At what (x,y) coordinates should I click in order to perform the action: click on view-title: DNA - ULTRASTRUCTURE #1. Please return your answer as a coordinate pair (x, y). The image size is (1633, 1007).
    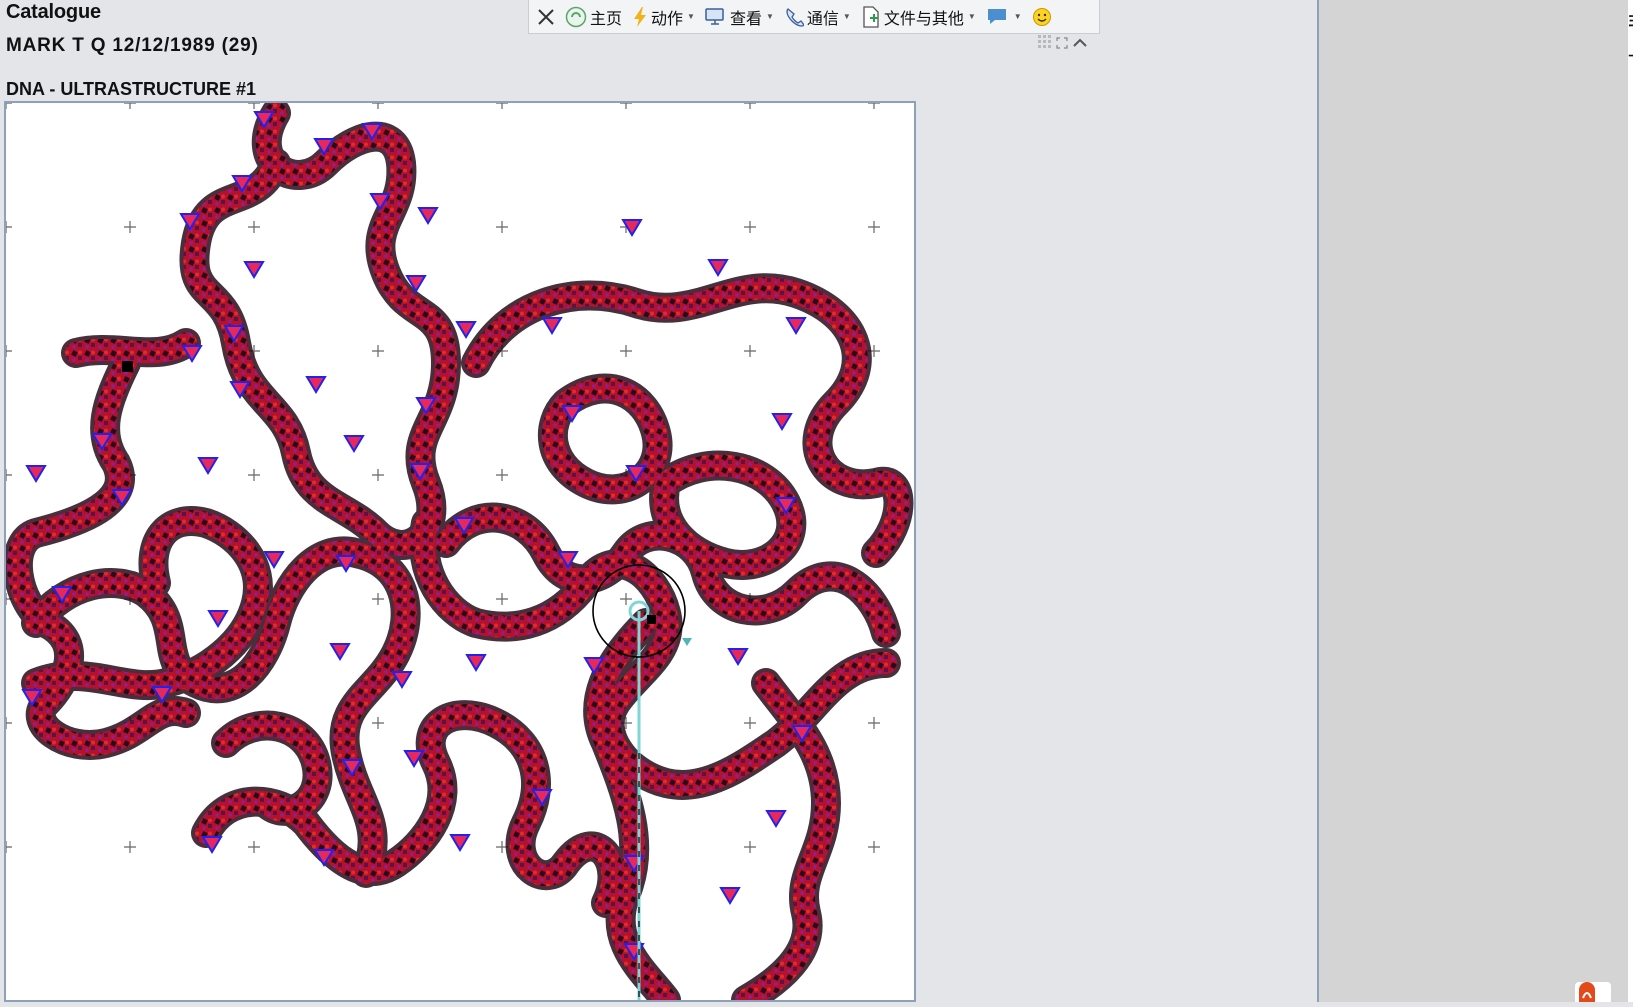
    Looking at the image, I should click on (131, 89).